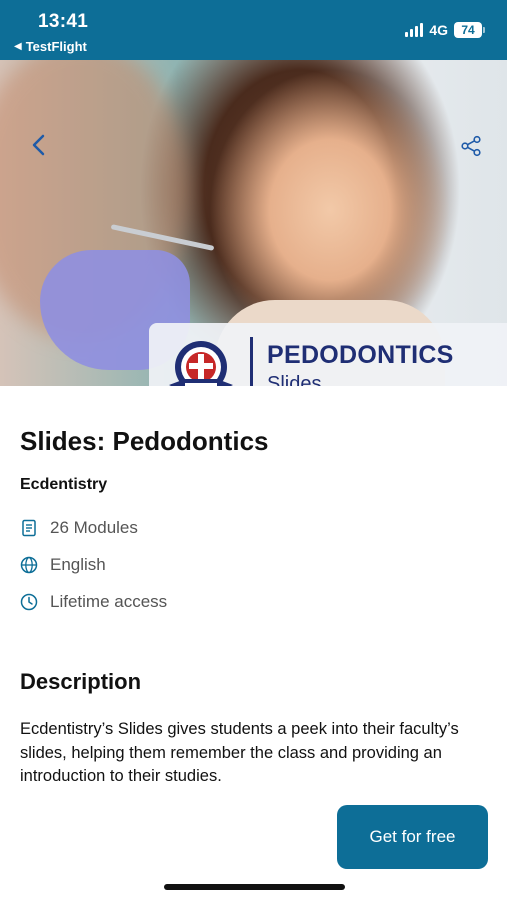  Describe the element at coordinates (29, 528) in the screenshot. I see `document-icon` at that location.